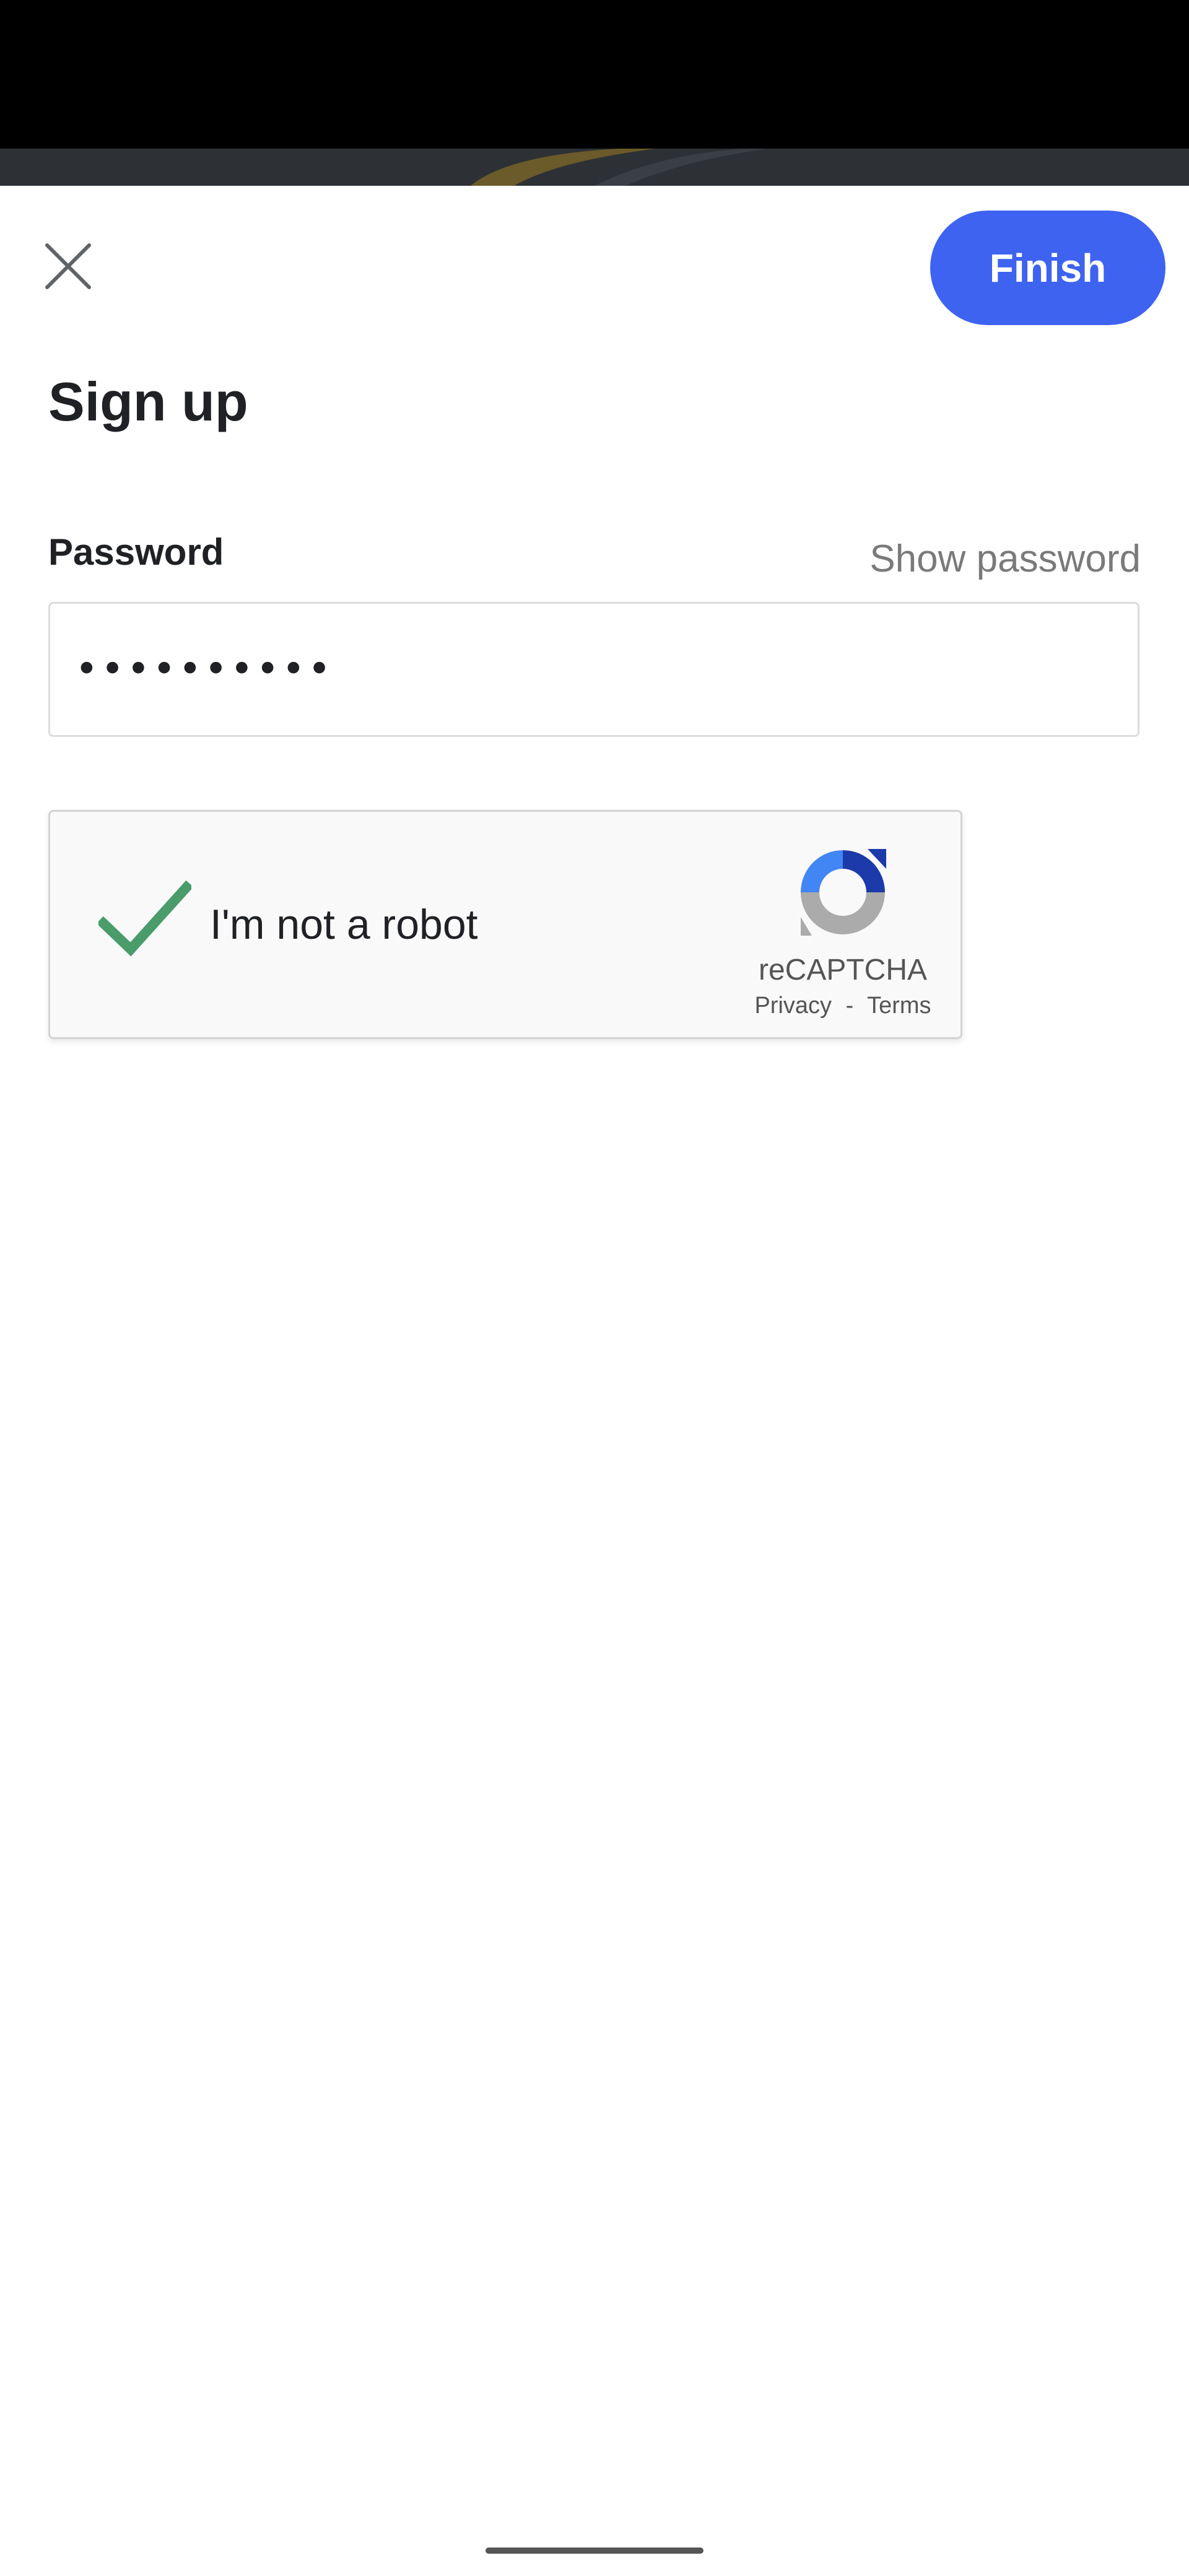 The width and height of the screenshot is (1189, 2576). I want to click on close-button, so click(68, 266).